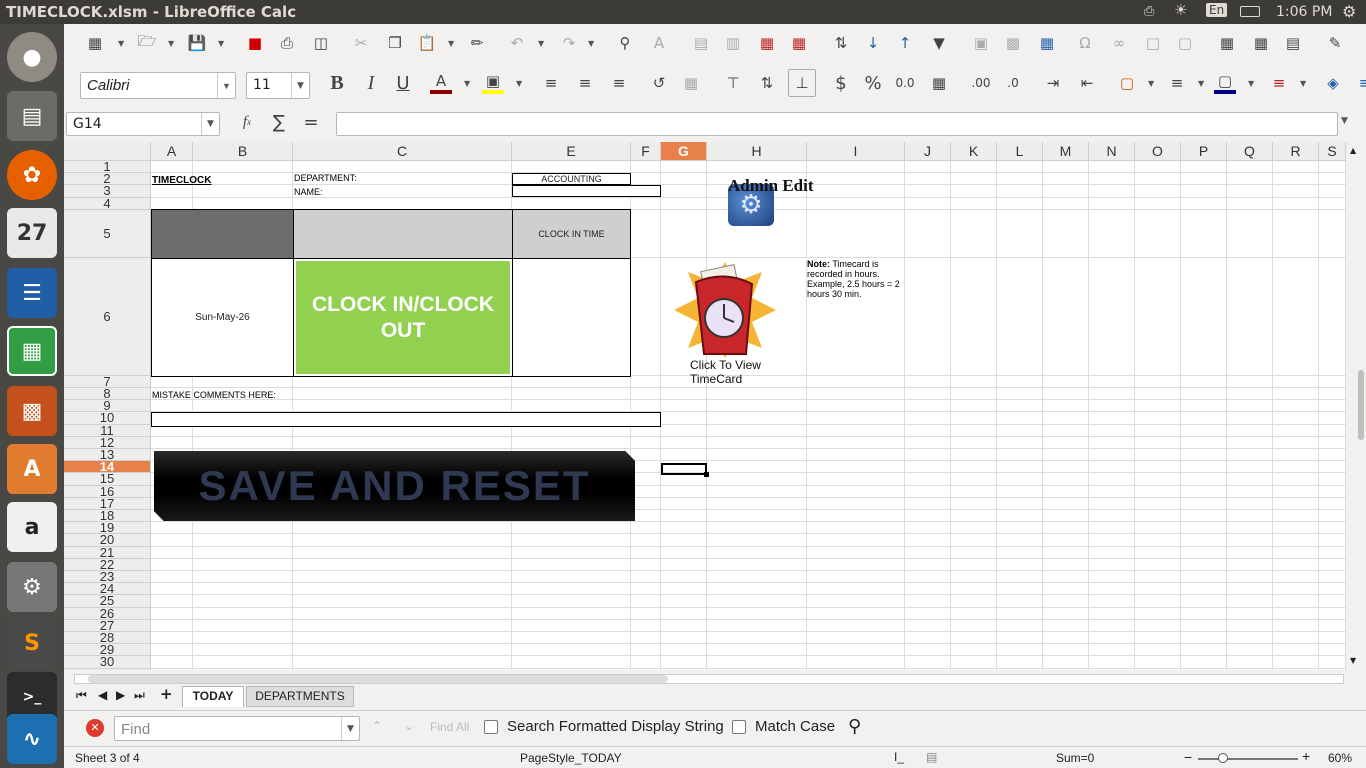  What do you see at coordinates (409, 726) in the screenshot?
I see `find-next-icon: ⌄` at bounding box center [409, 726].